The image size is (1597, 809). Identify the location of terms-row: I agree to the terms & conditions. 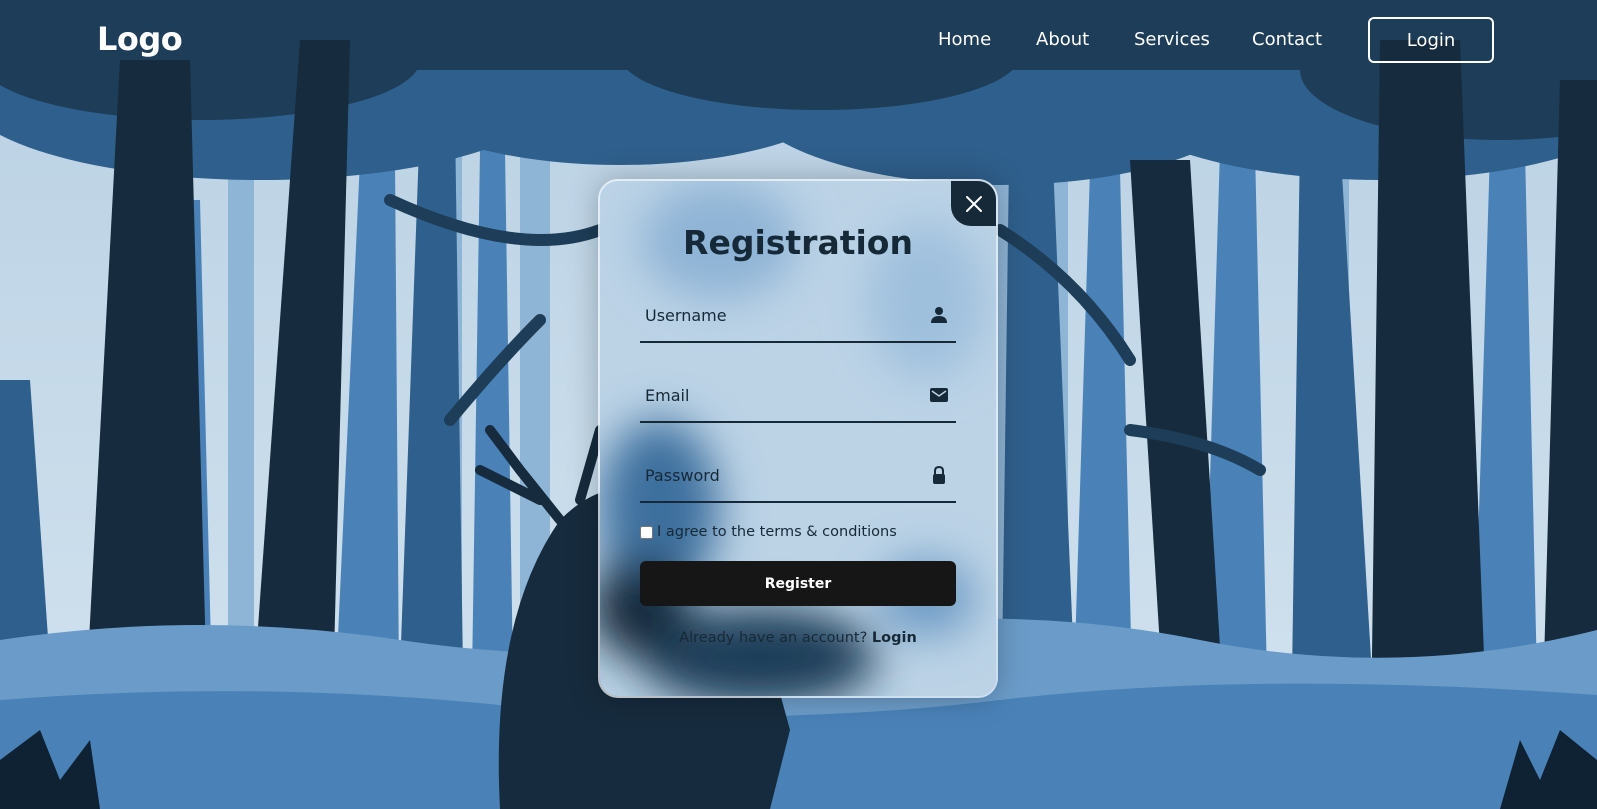
(768, 532).